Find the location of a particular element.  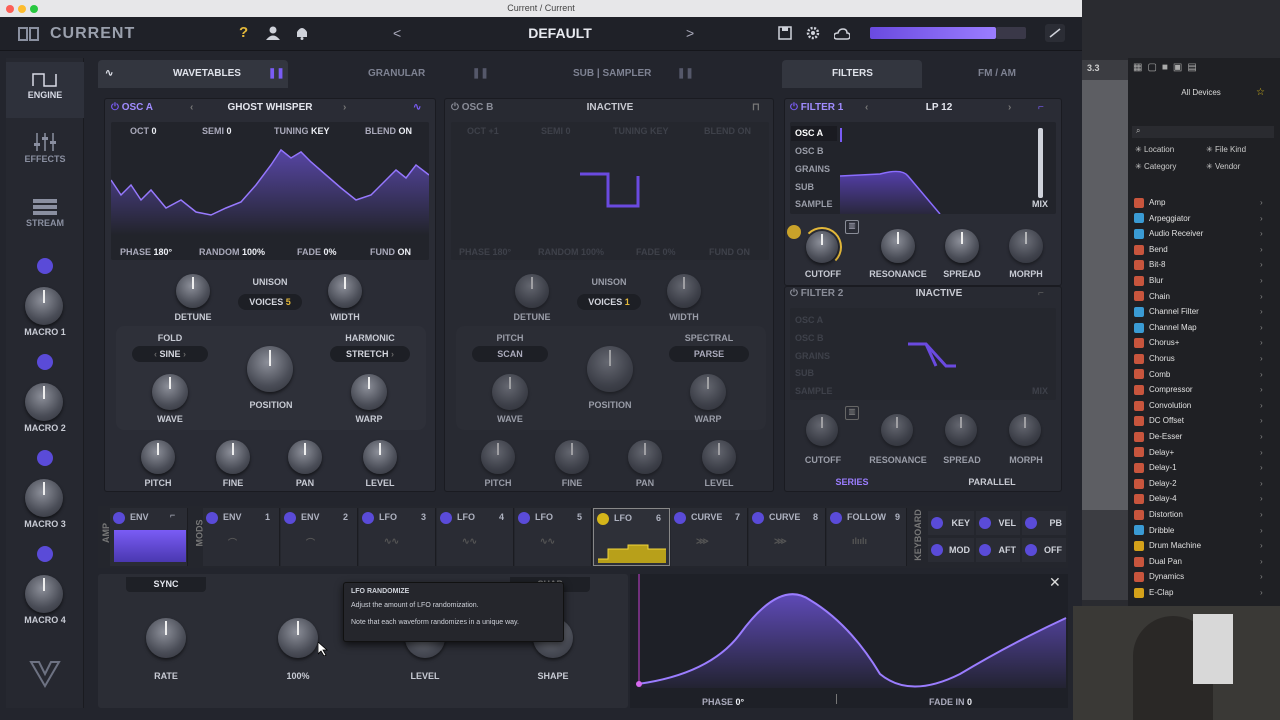

tab-fm-am: FM / AM is located at coordinates (995, 74).